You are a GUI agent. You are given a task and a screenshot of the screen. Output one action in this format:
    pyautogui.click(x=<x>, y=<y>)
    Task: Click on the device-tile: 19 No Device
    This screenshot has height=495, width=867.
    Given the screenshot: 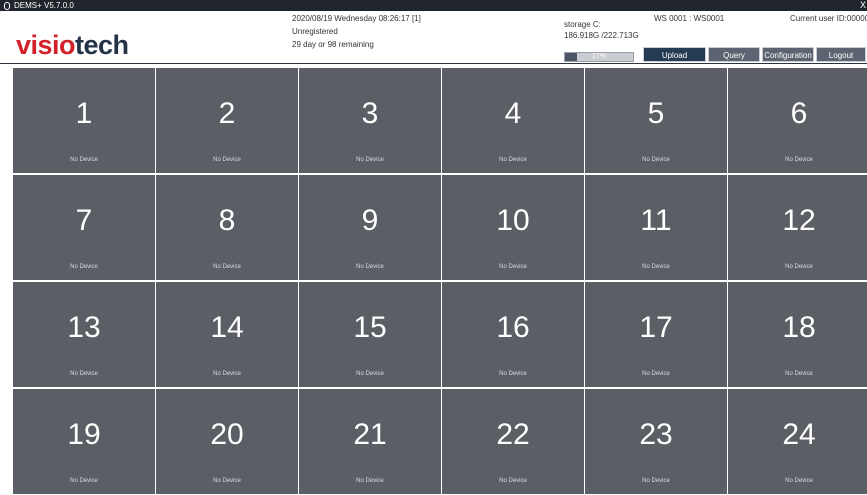 What is the action you would take?
    pyautogui.click(x=84, y=441)
    